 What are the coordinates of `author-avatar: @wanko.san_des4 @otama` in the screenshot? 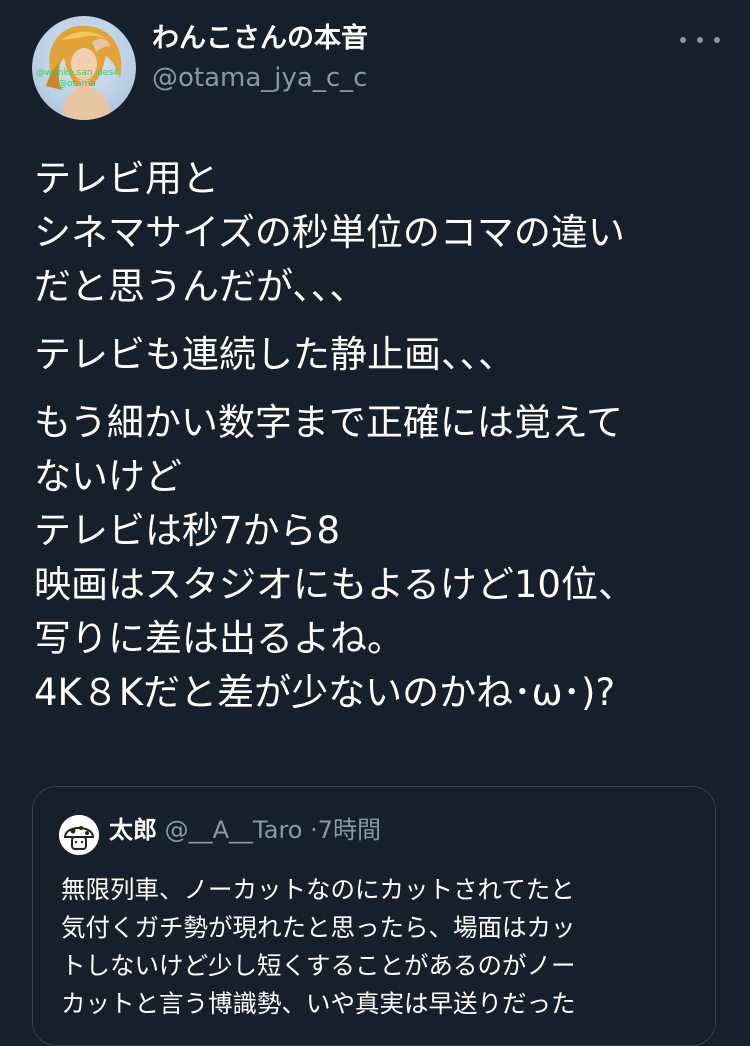 It's located at (84, 68).